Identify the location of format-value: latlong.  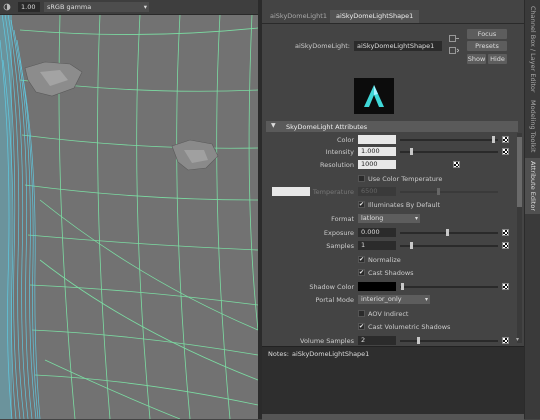
(372, 218).